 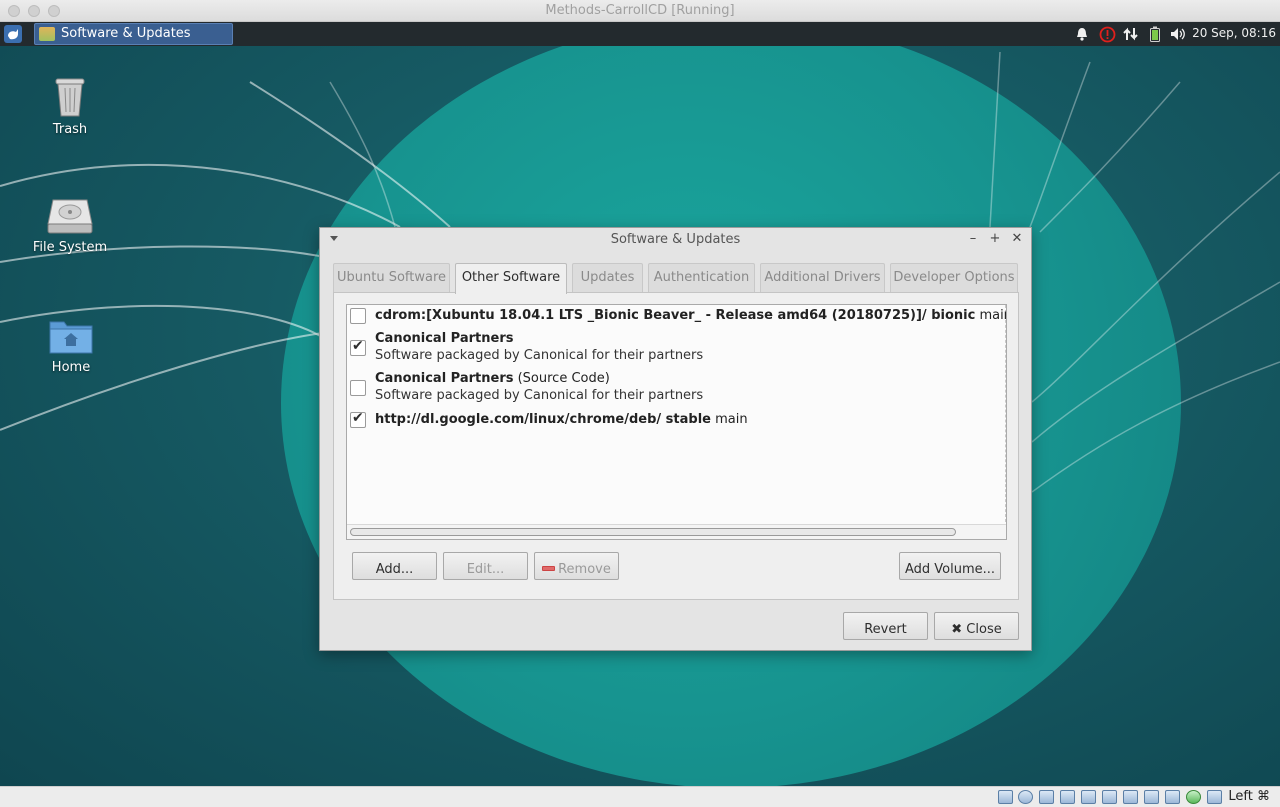 I want to click on cpu-status-icon, so click(x=1172, y=797).